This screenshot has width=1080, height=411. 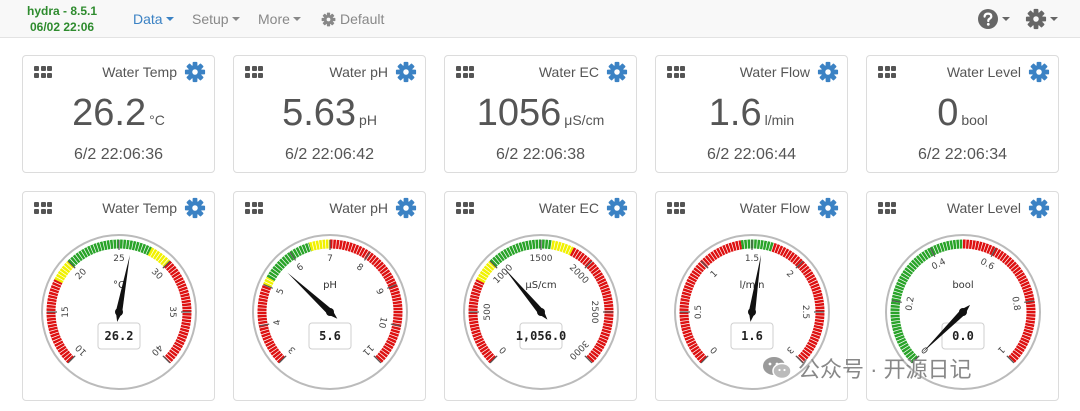 I want to click on gauge-value-box: 1,056.0, so click(x=541, y=336).